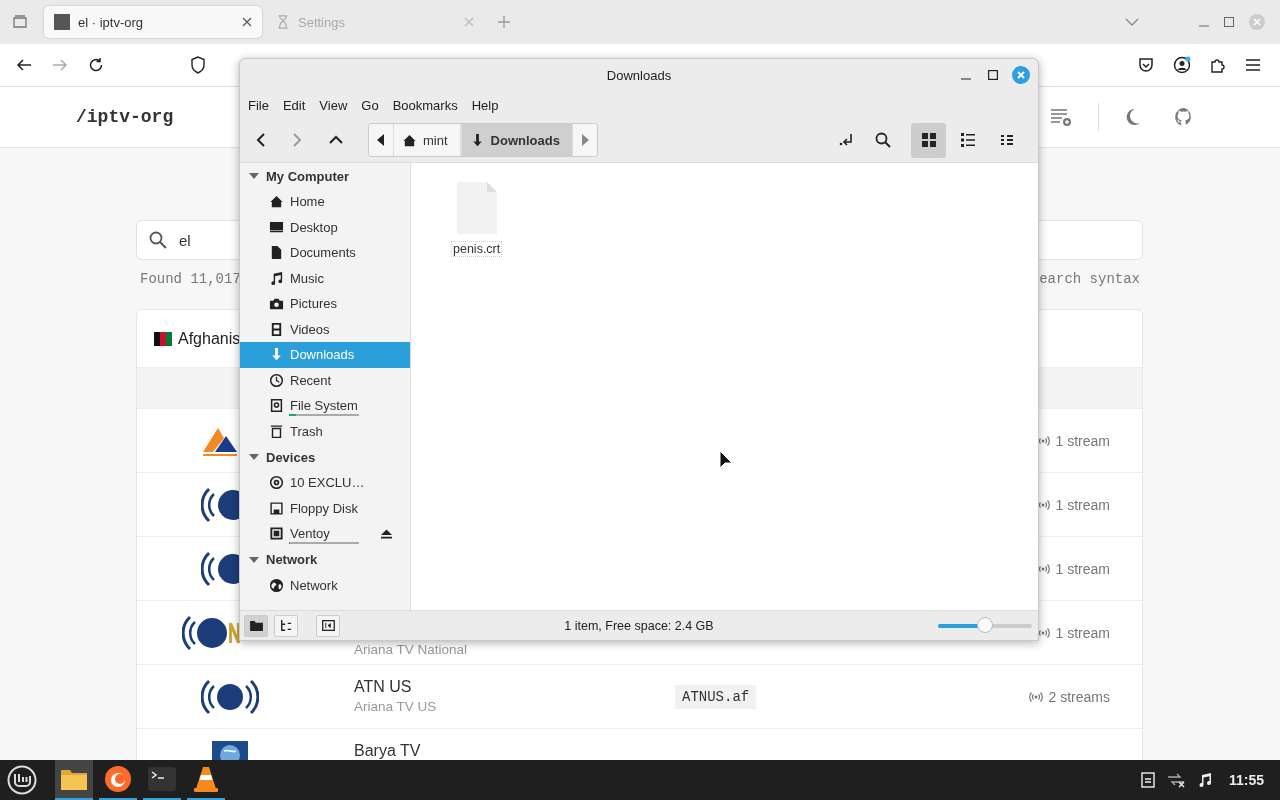 Image resolution: width=1280 pixels, height=800 pixels. I want to click on down-arrow-icon, so click(276, 355).